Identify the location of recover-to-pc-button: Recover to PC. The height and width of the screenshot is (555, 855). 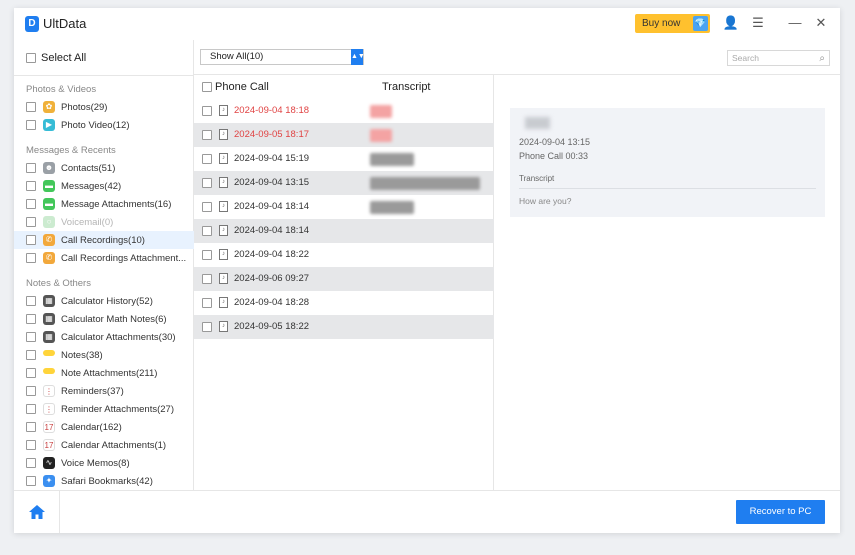
(780, 512).